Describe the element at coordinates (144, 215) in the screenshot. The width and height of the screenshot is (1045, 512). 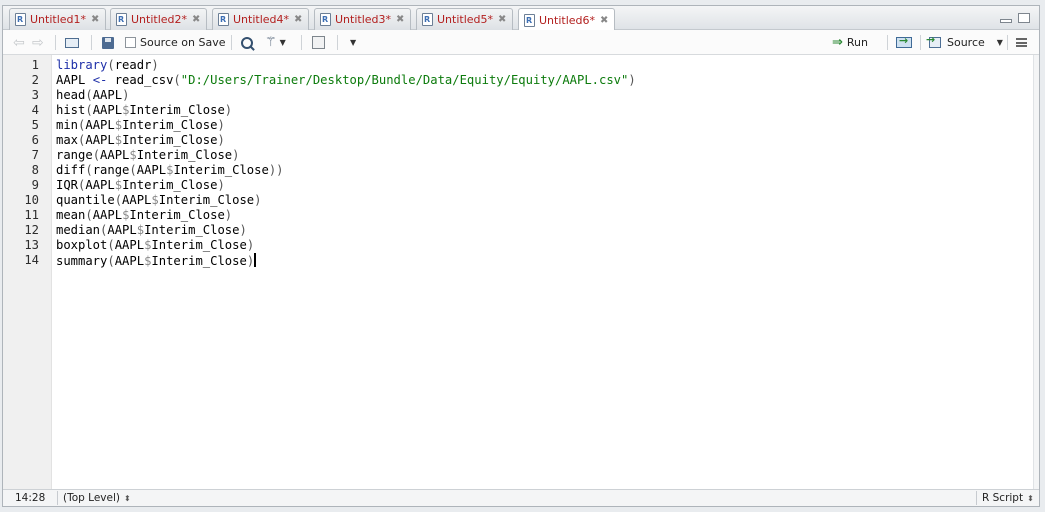
I see `line-code: mean(AAPL$Interim_Close)` at that location.